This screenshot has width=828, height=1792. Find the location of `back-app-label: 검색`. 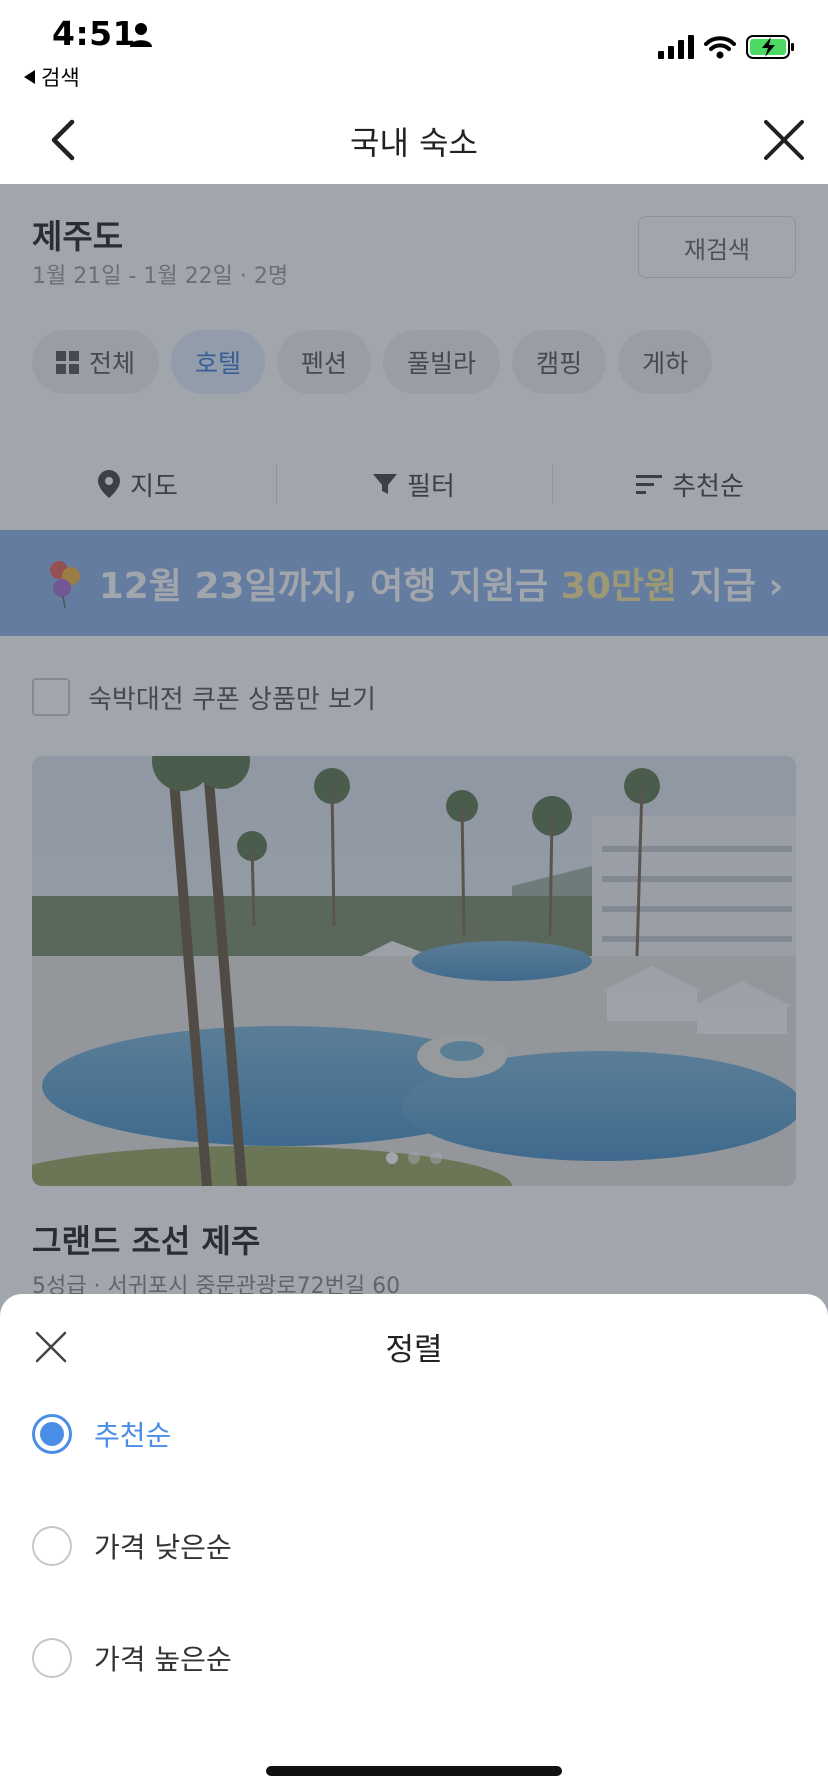

back-app-label: 검색 is located at coordinates (60, 78).